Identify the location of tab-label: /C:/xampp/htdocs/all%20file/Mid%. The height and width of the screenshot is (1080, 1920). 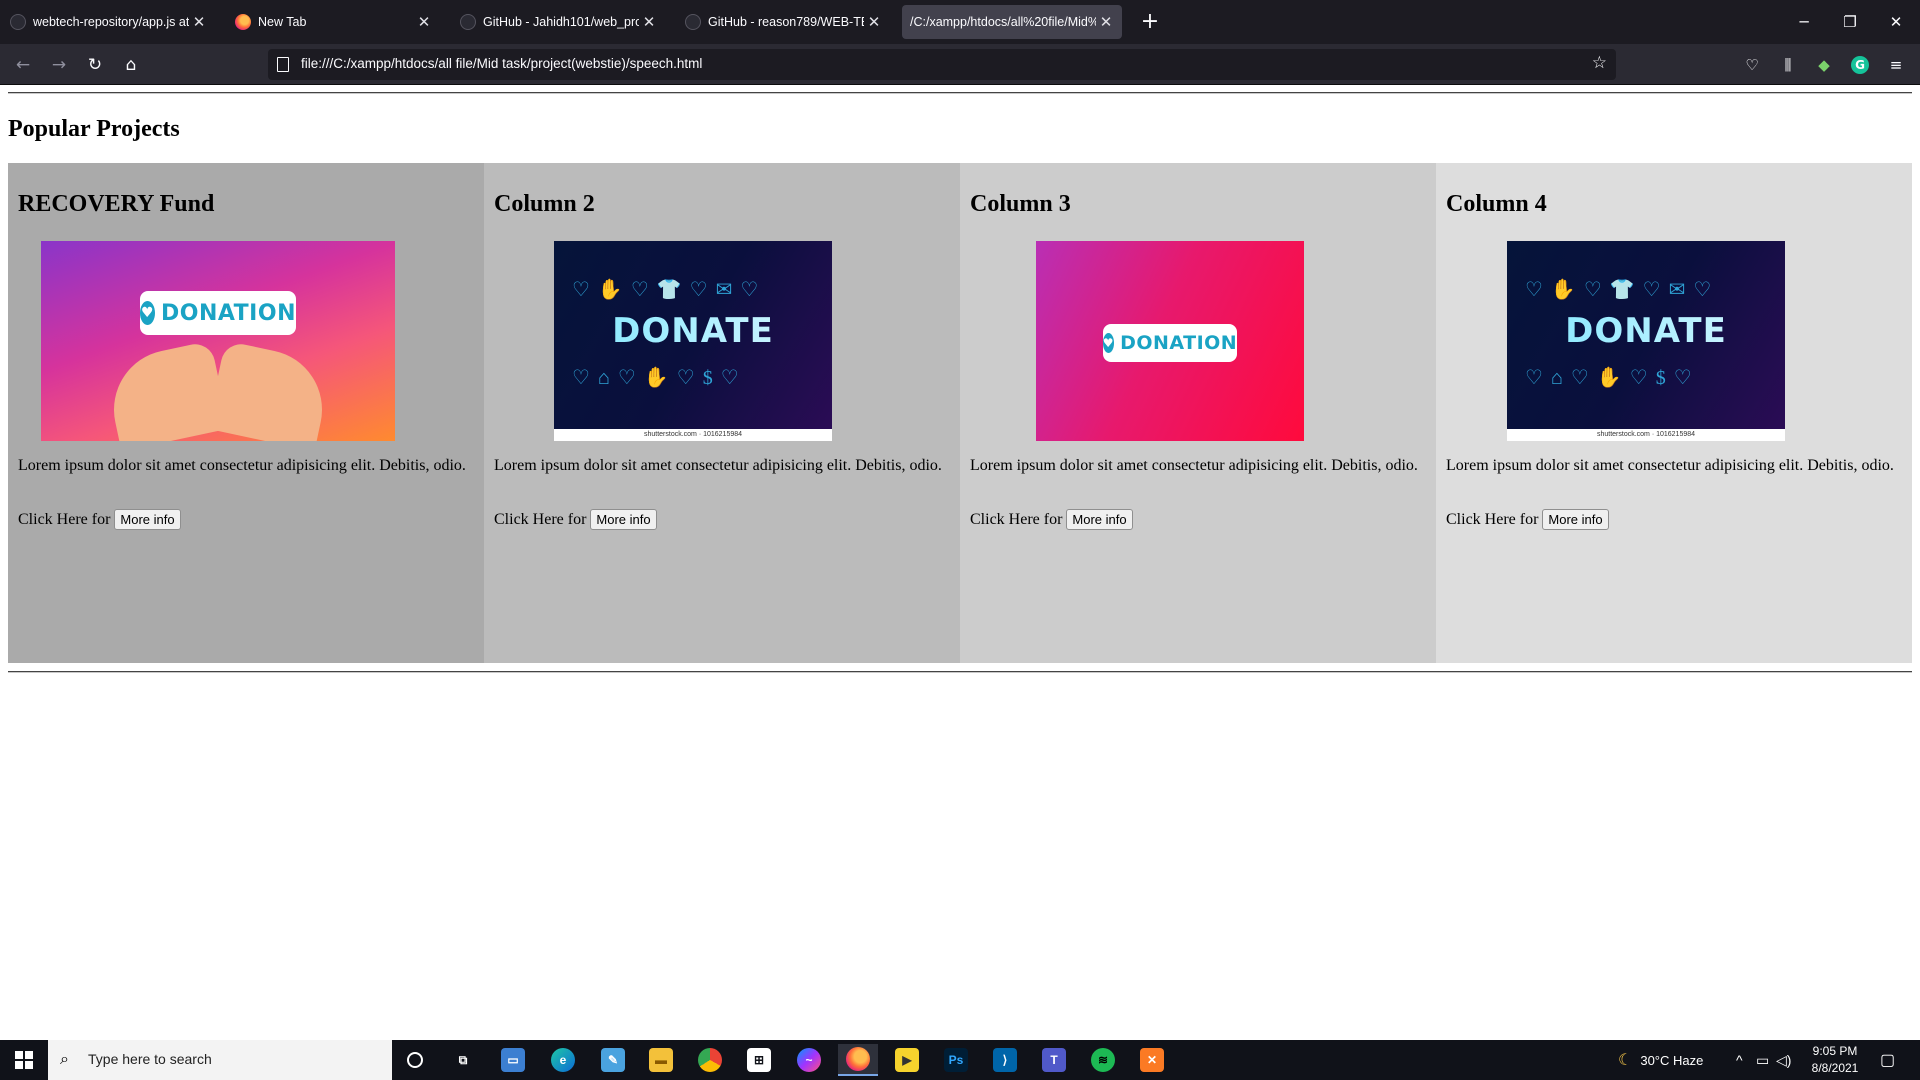
(1003, 22).